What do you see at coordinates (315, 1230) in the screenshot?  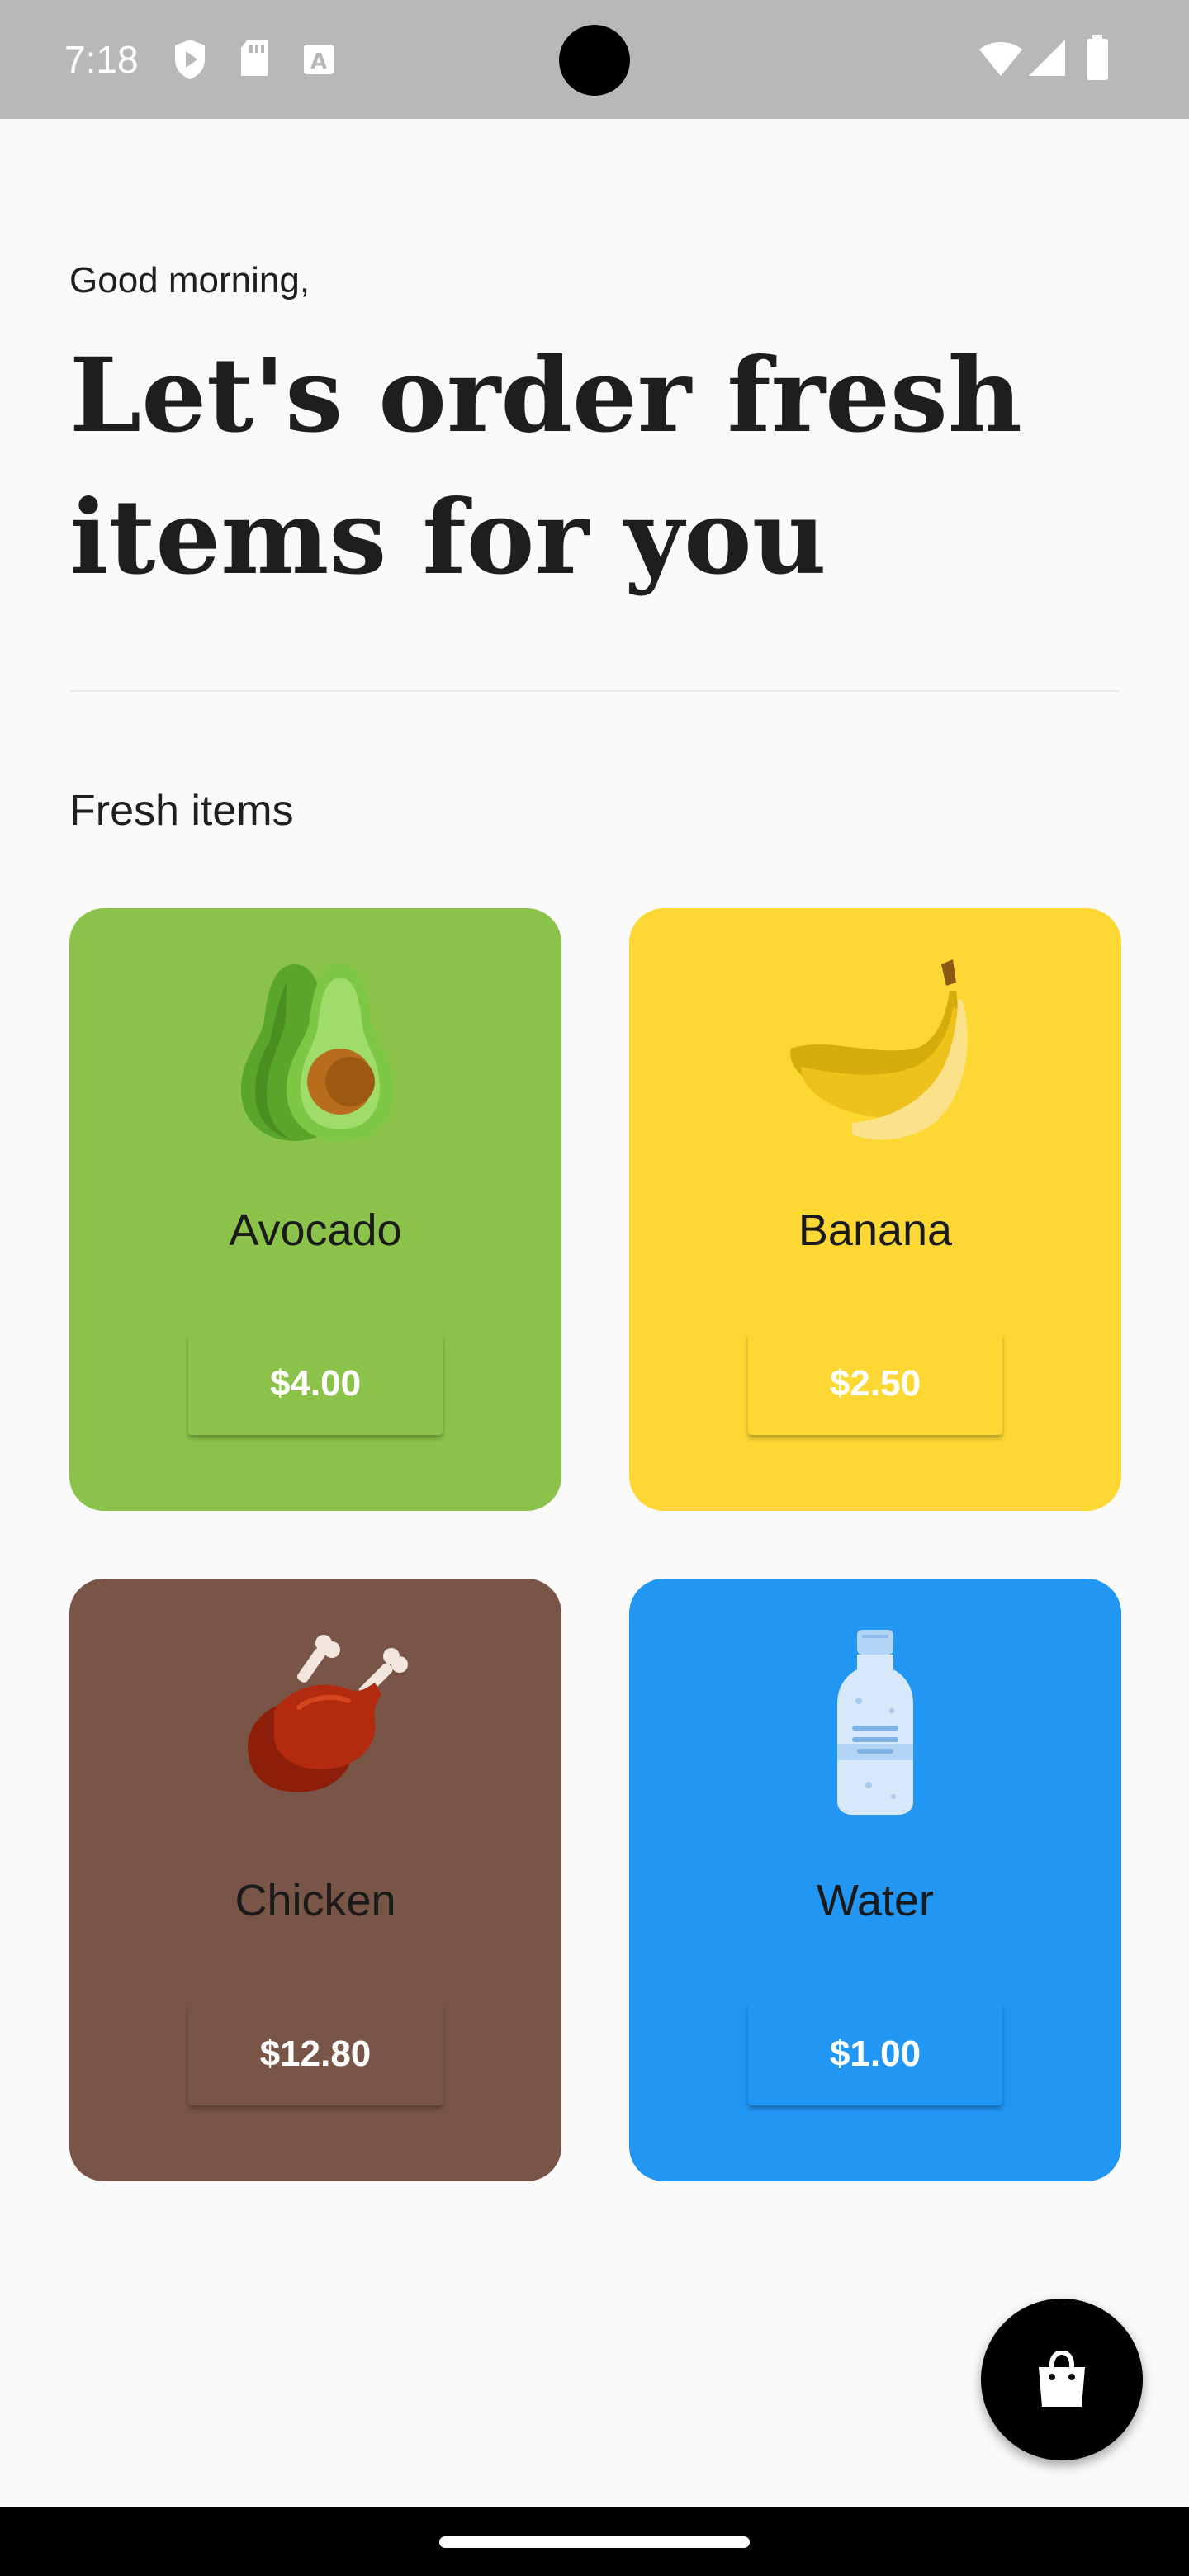 I see `product-name: Avocado` at bounding box center [315, 1230].